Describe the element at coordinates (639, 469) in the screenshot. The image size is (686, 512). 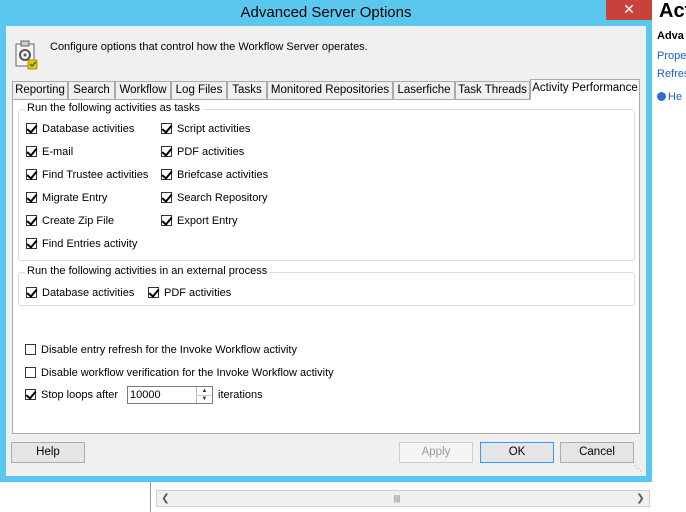
I see `resize-grip-icon: ⋱` at that location.